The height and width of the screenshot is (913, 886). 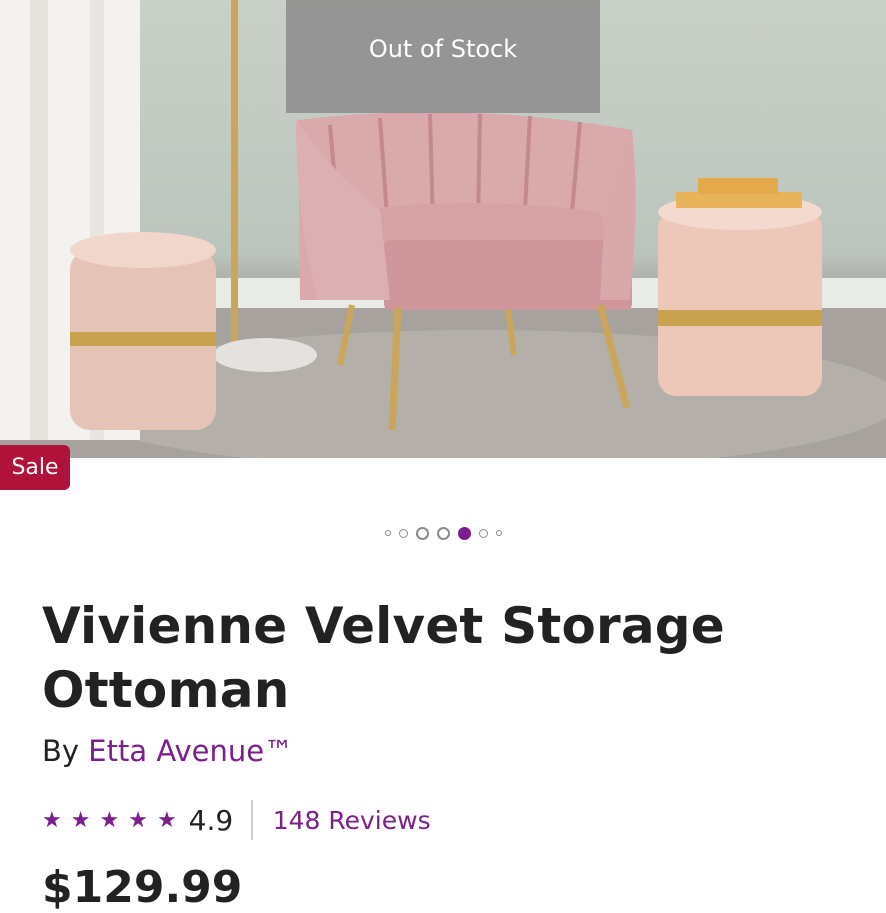 What do you see at coordinates (252, 820) in the screenshot?
I see `divider` at bounding box center [252, 820].